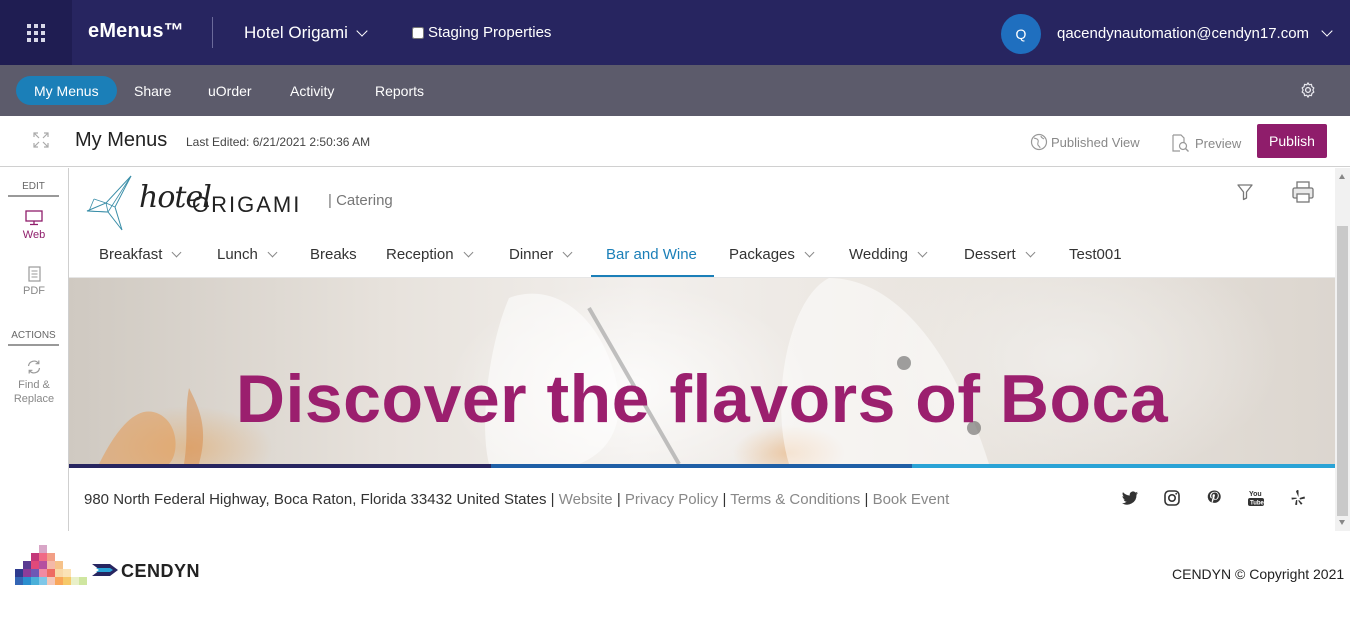 The height and width of the screenshot is (636, 1350). What do you see at coordinates (399, 90) in the screenshot?
I see `nav-reports: Reports` at bounding box center [399, 90].